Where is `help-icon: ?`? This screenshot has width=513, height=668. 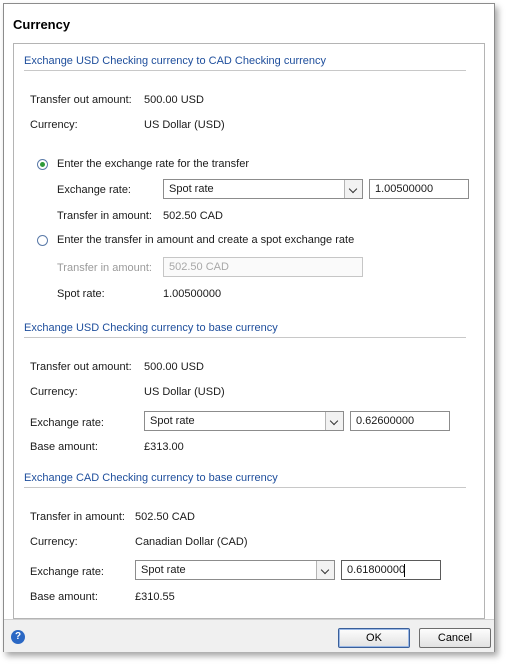
help-icon: ? is located at coordinates (18, 637).